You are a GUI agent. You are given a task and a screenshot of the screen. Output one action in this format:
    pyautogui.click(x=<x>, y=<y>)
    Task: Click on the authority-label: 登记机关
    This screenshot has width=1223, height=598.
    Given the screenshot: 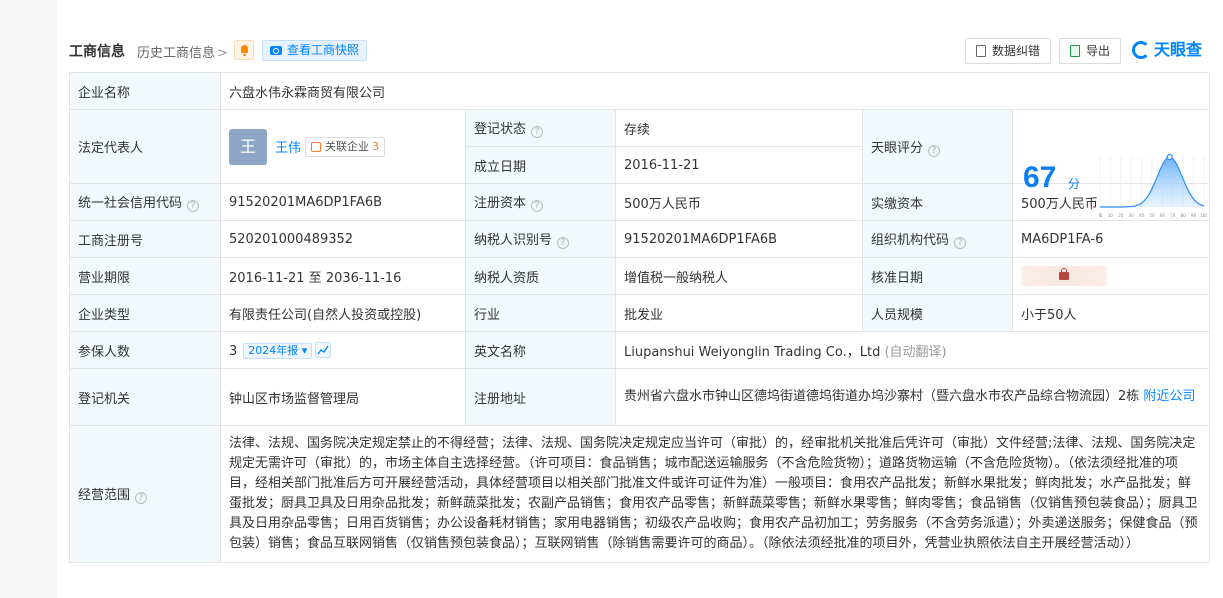 What is the action you would take?
    pyautogui.click(x=145, y=397)
    